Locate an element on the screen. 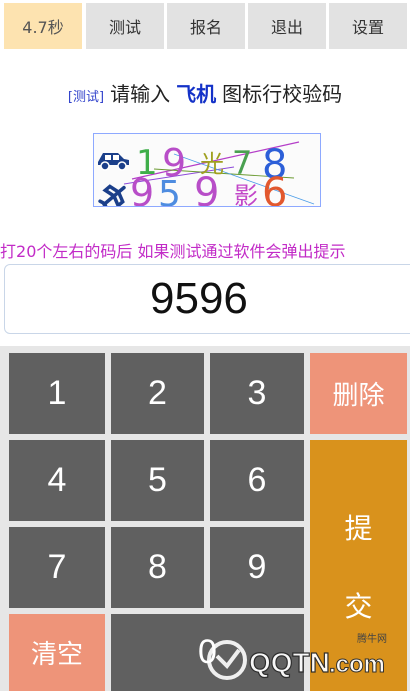 The image size is (410, 692). key-9: 9 is located at coordinates (257, 567).